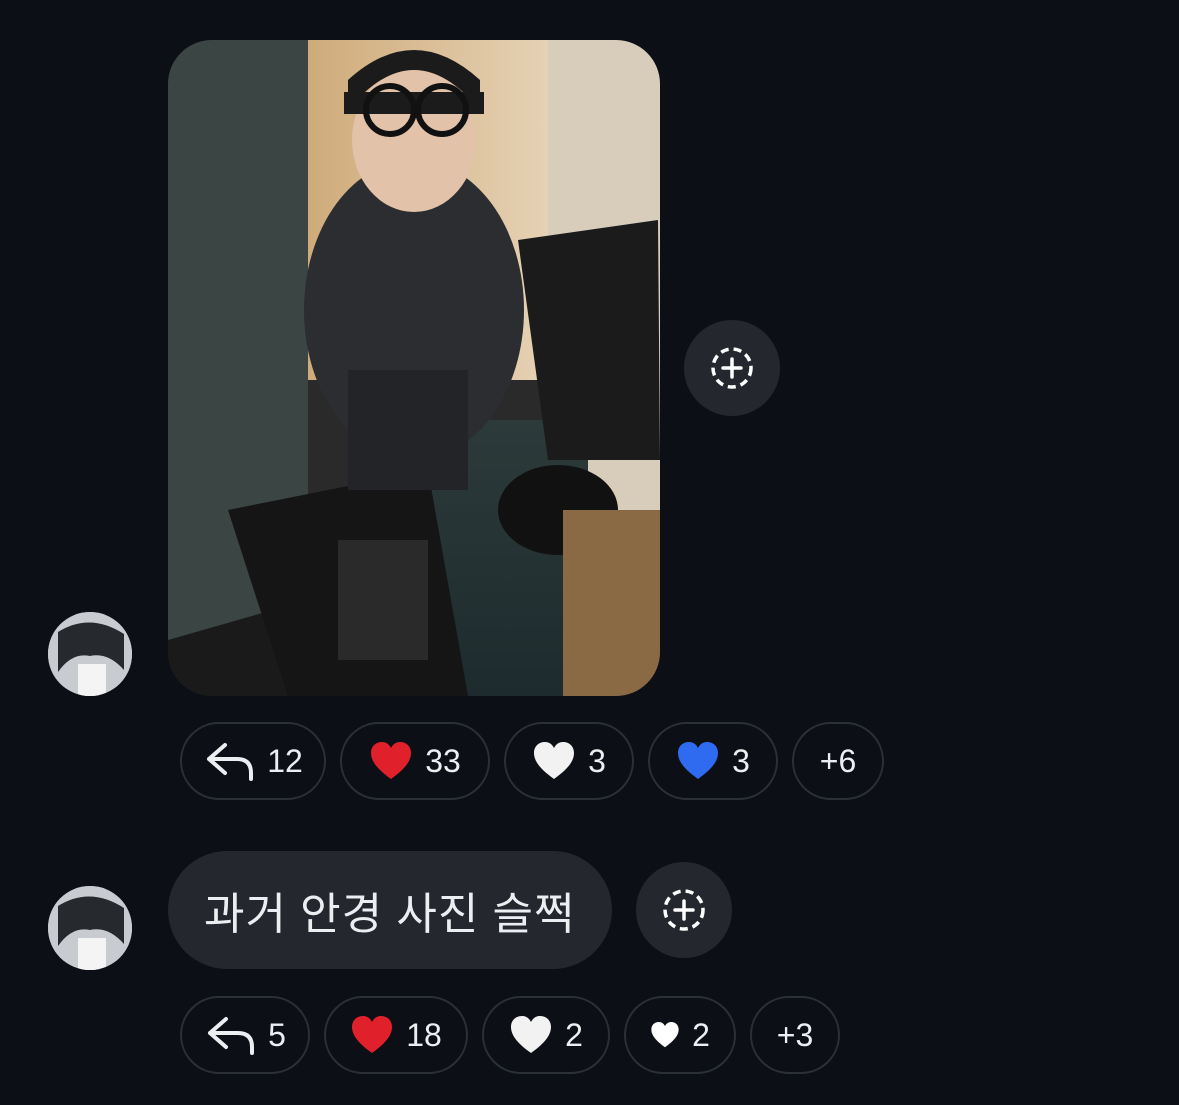  I want to click on more-reactions-chip: +3, so click(795, 1035).